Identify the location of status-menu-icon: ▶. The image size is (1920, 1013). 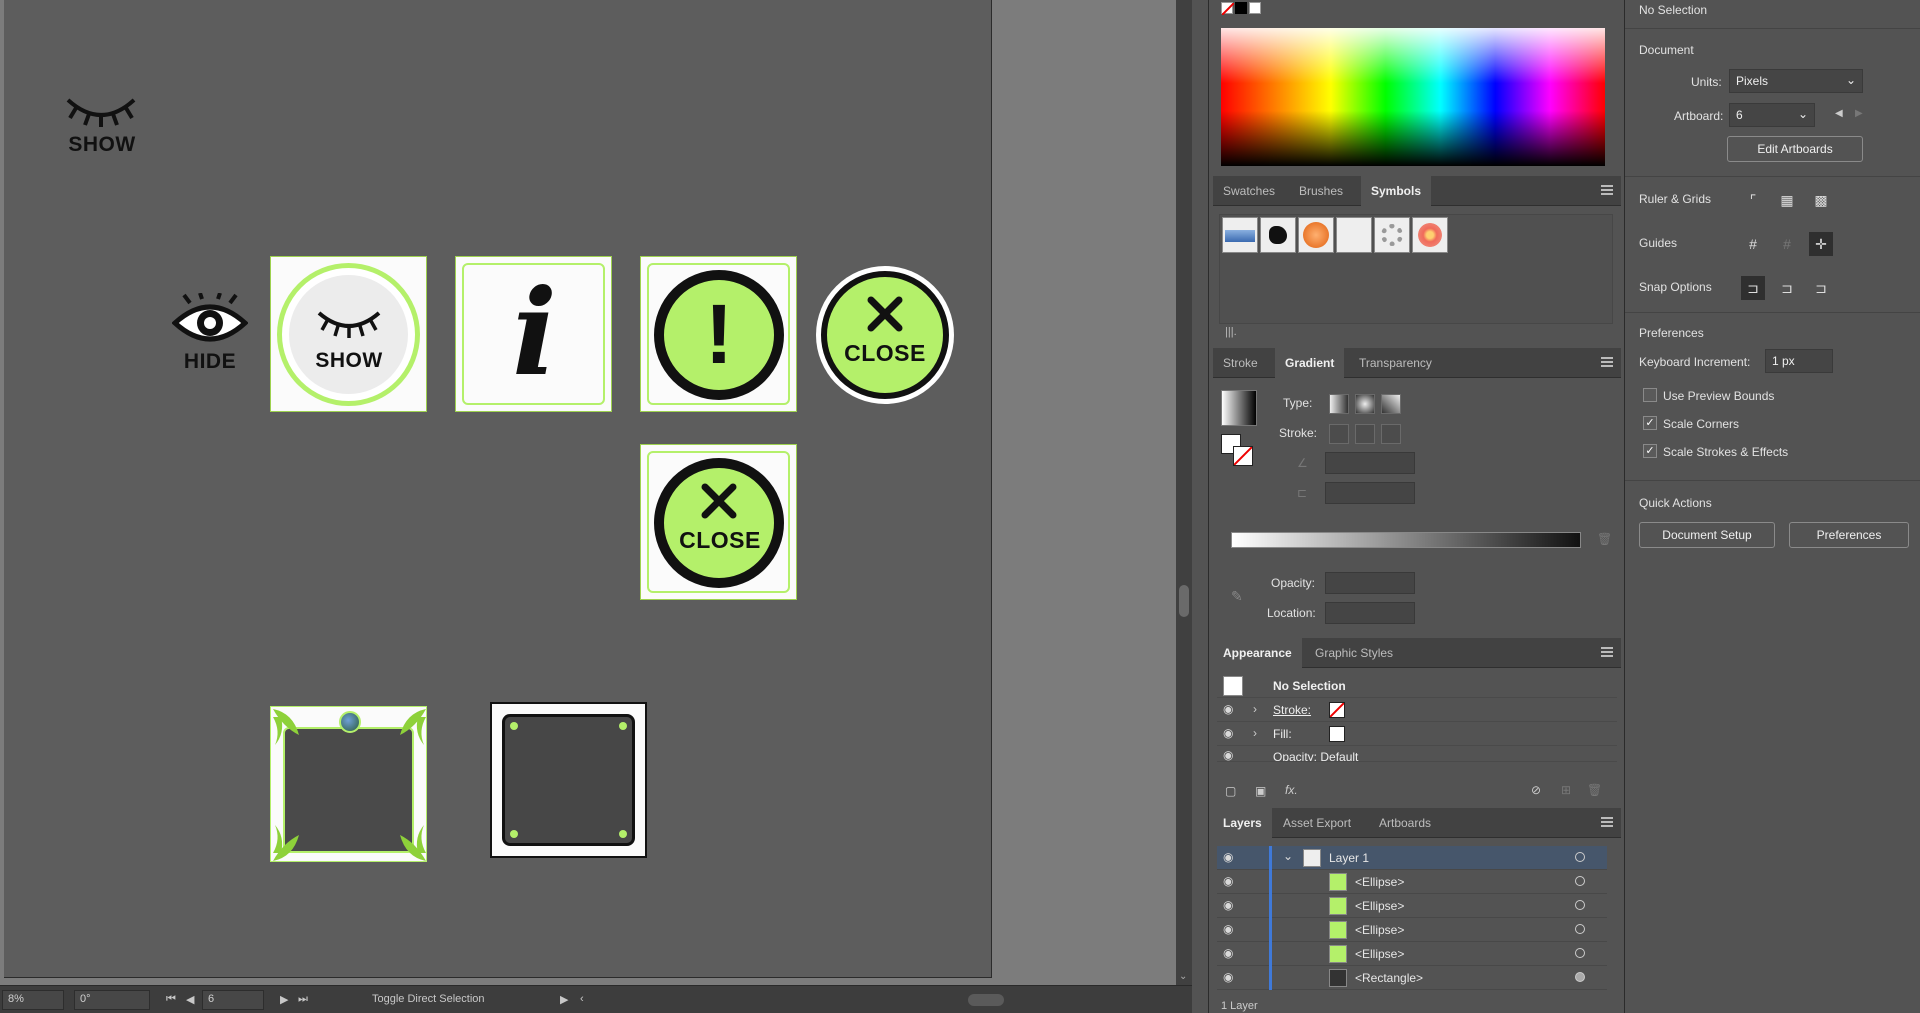
(564, 999).